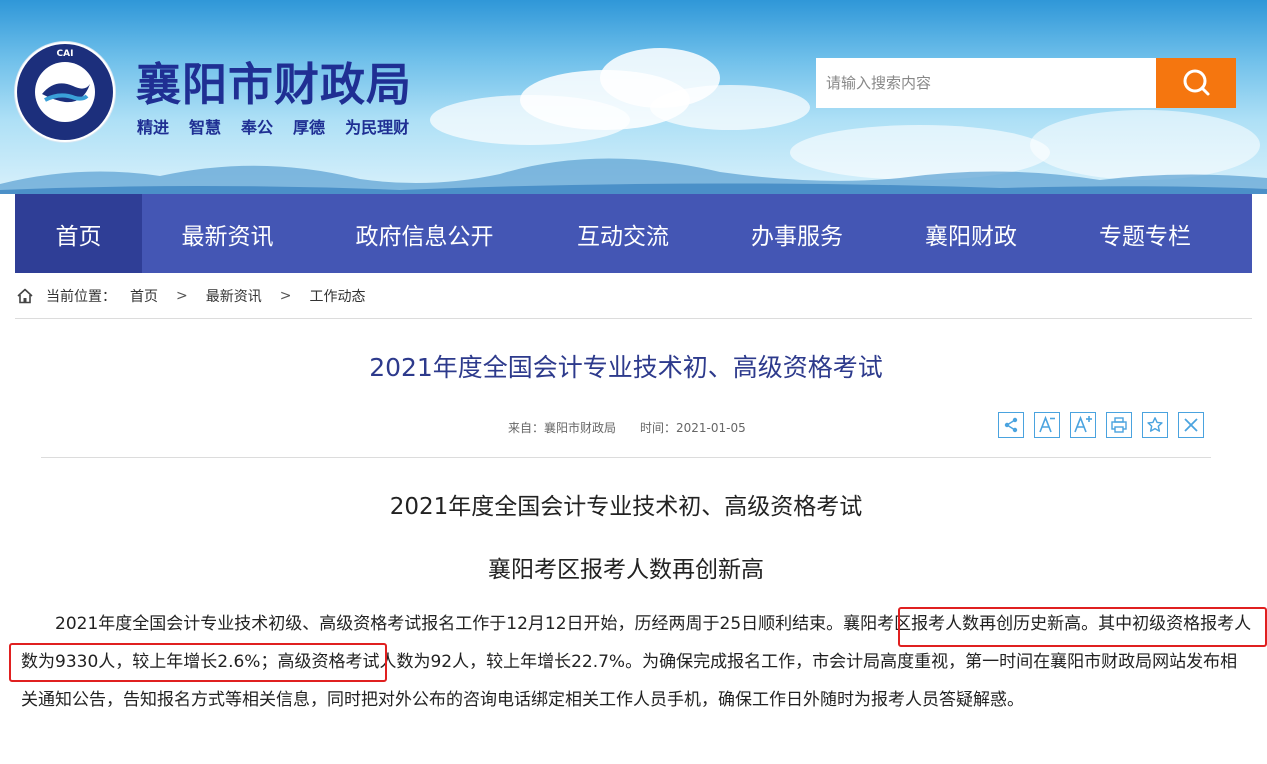 The width and height of the screenshot is (1267, 764). Describe the element at coordinates (78, 233) in the screenshot. I see `nav-item-home: 首页` at that location.